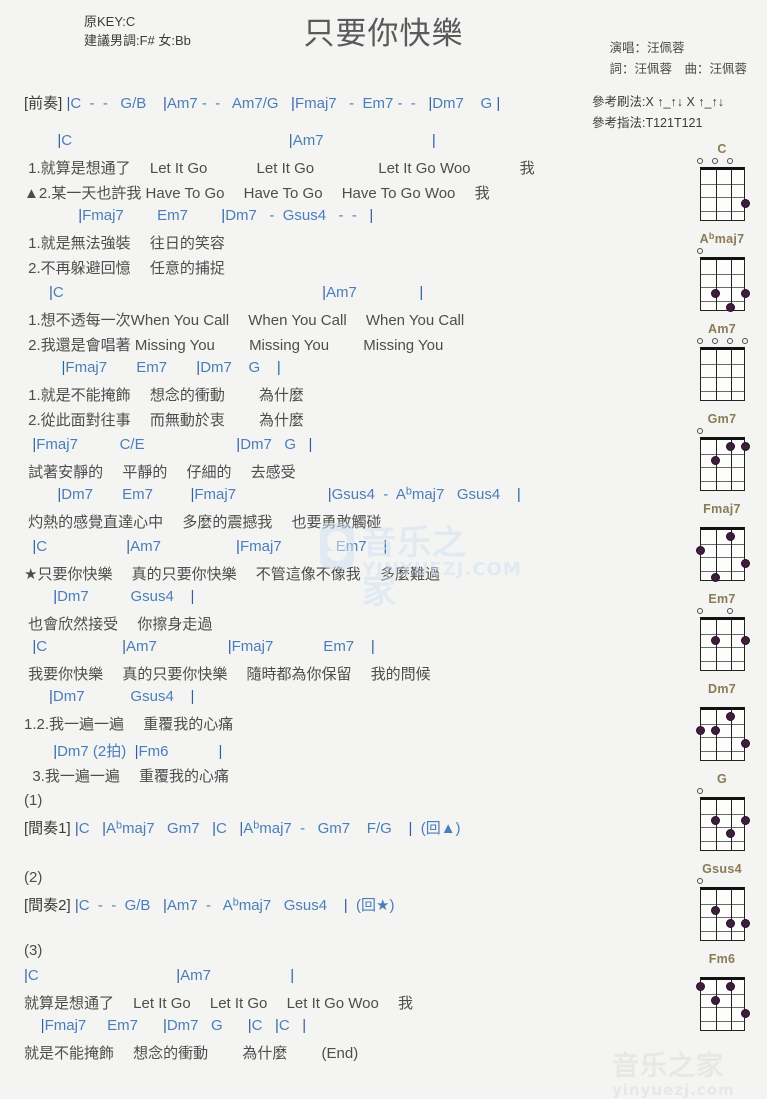 The image size is (767, 1099). I want to click on fretboard-Am7, so click(722, 369).